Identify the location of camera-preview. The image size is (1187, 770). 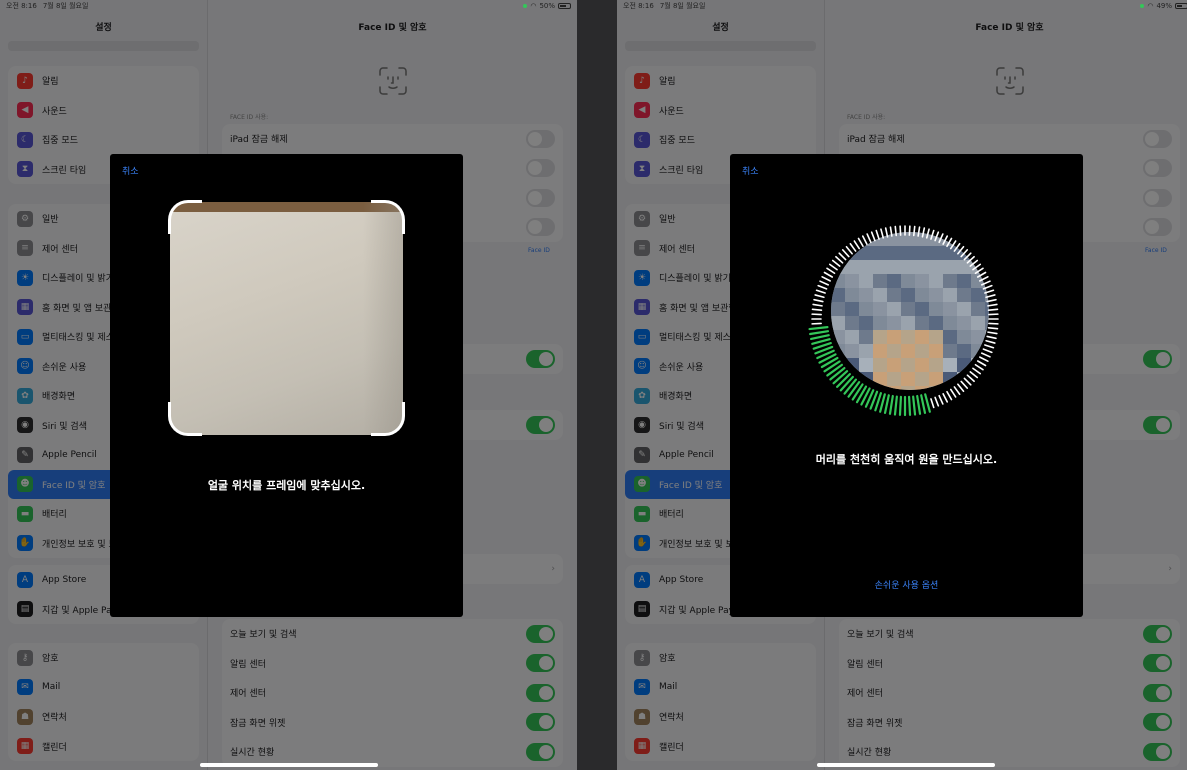
(286, 318).